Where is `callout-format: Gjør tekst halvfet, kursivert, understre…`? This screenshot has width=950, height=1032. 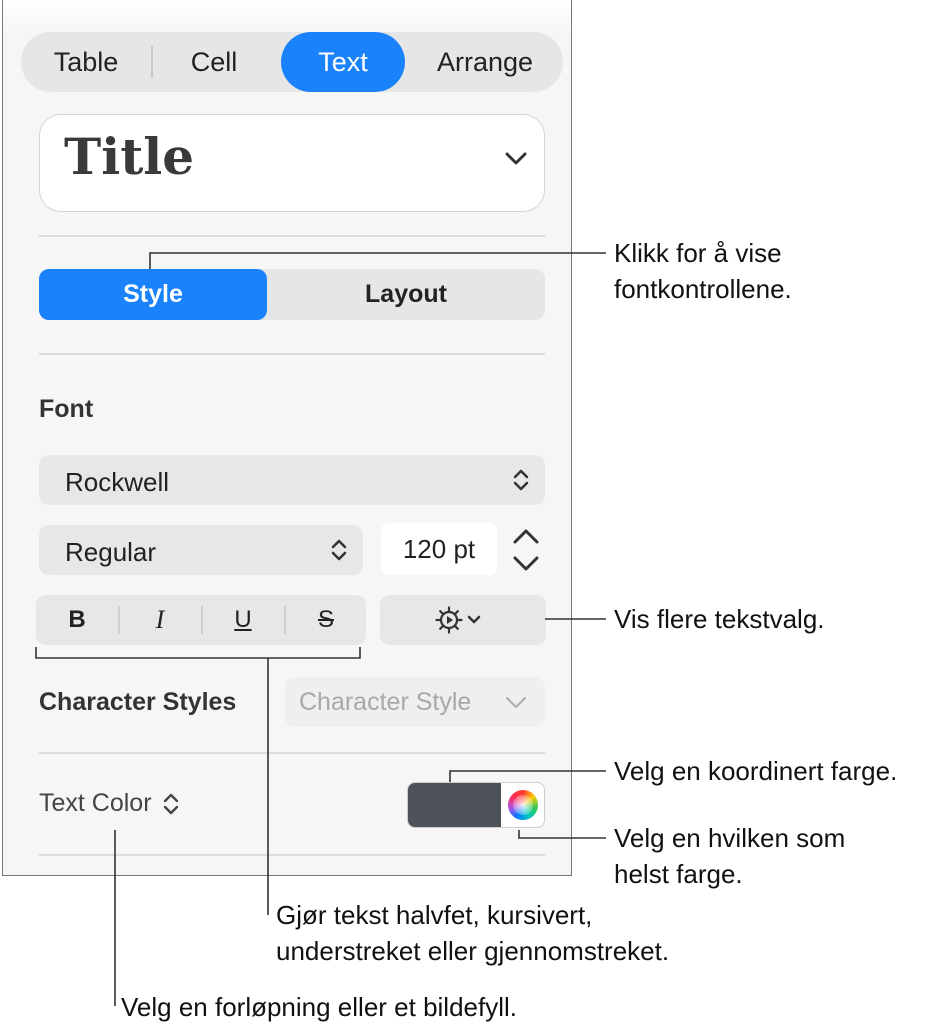 callout-format: Gjør tekst halvfet, kursivert, understre… is located at coordinates (473, 933).